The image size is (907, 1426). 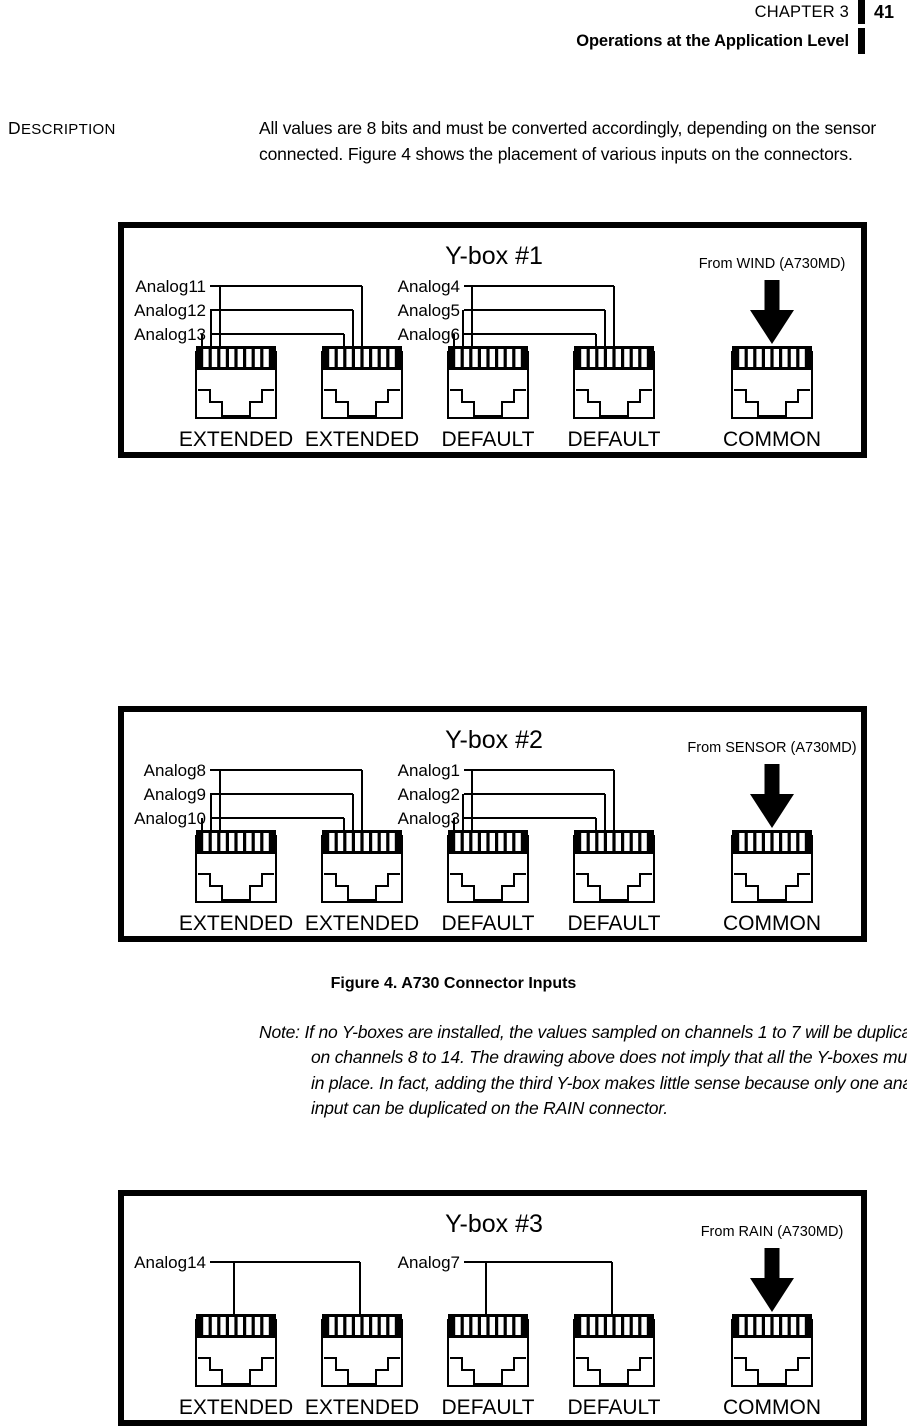 I want to click on page-number: 41, so click(x=890, y=12).